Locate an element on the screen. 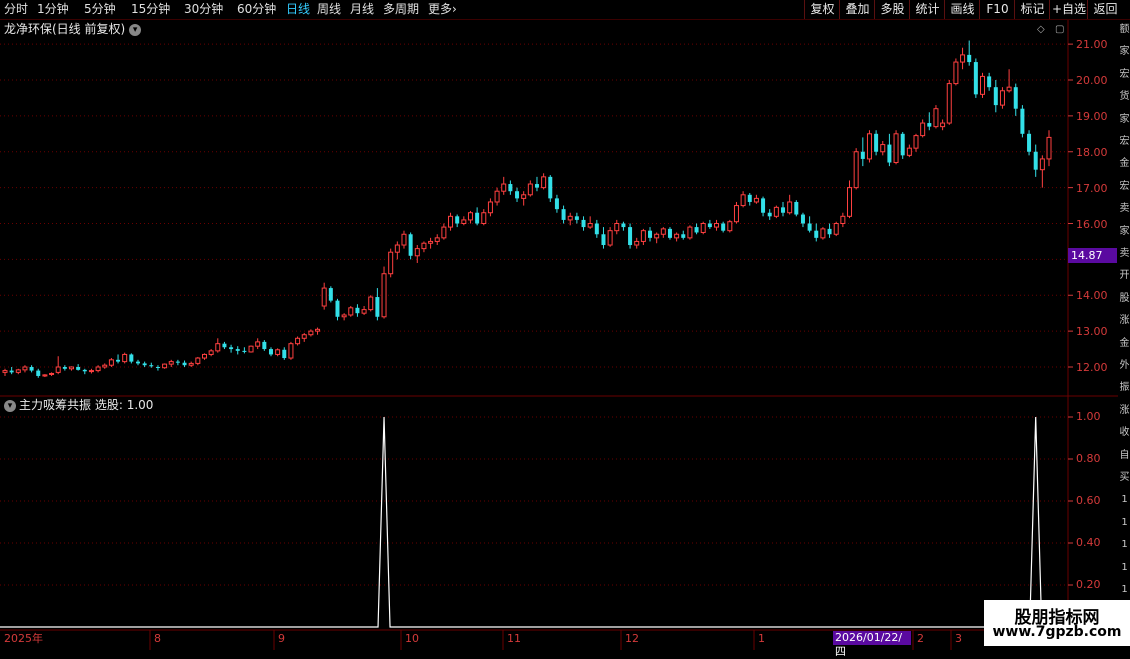  price-tick: 16.00 is located at coordinates (1092, 224).